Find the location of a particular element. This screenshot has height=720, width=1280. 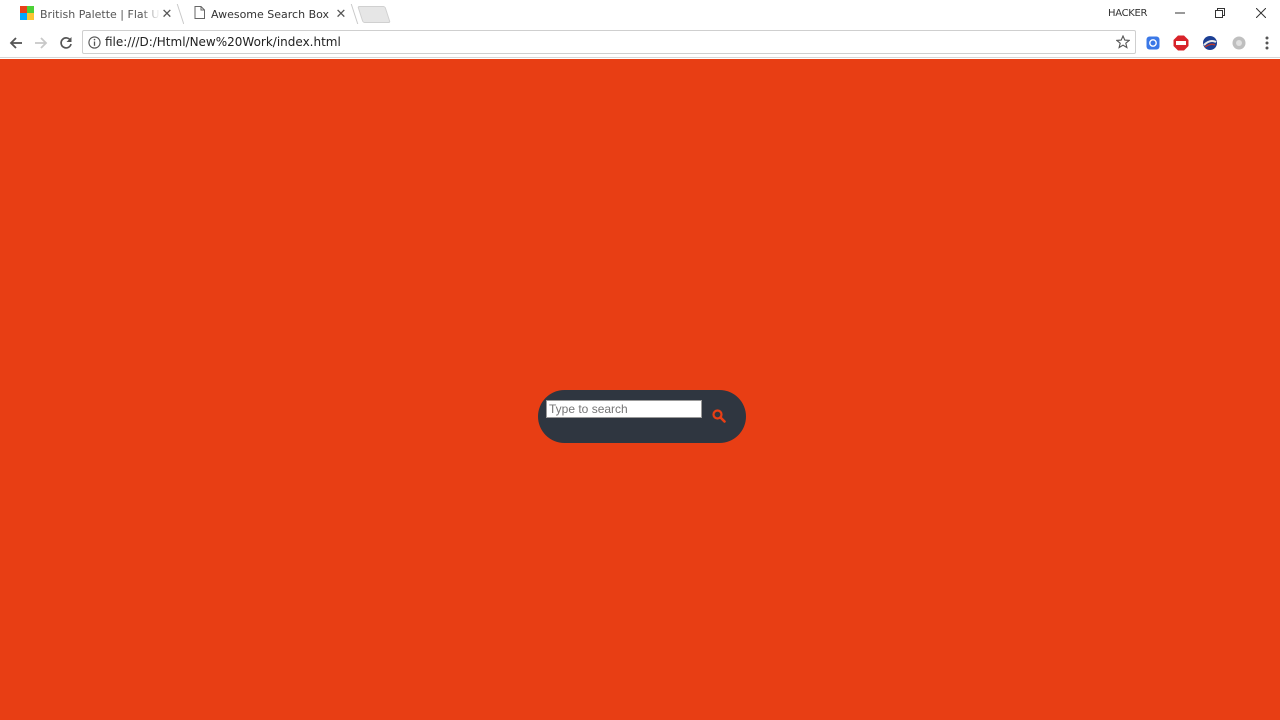

forward-arrow-icon is located at coordinates (41, 43).